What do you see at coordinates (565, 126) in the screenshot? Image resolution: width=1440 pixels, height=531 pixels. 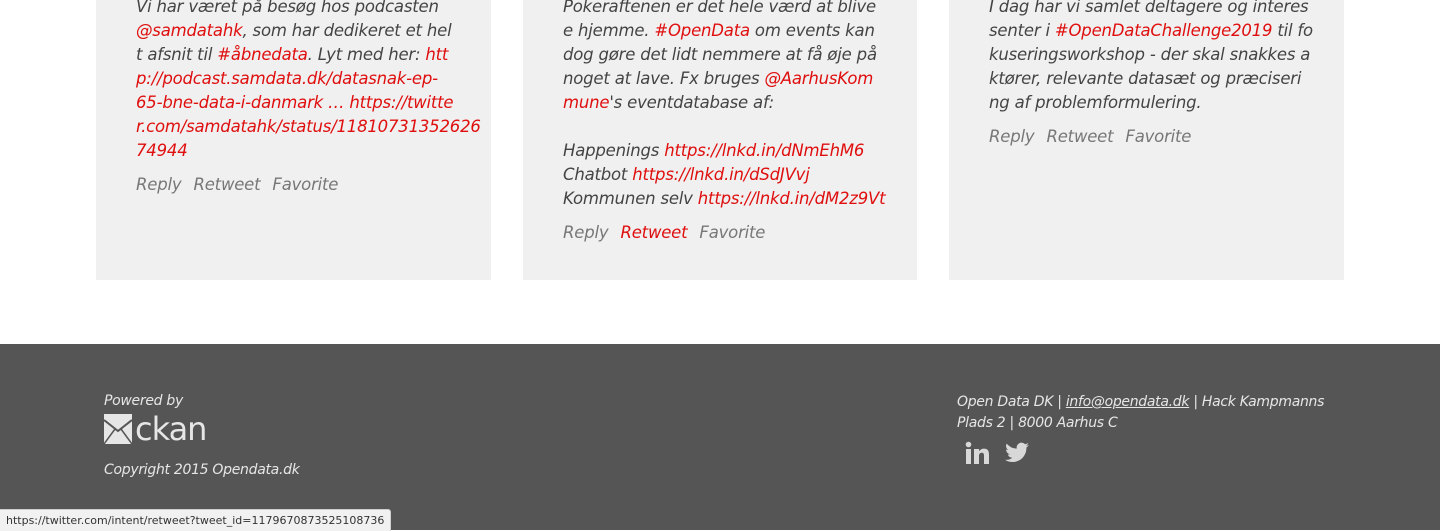 I see `tweet-text-segment` at bounding box center [565, 126].